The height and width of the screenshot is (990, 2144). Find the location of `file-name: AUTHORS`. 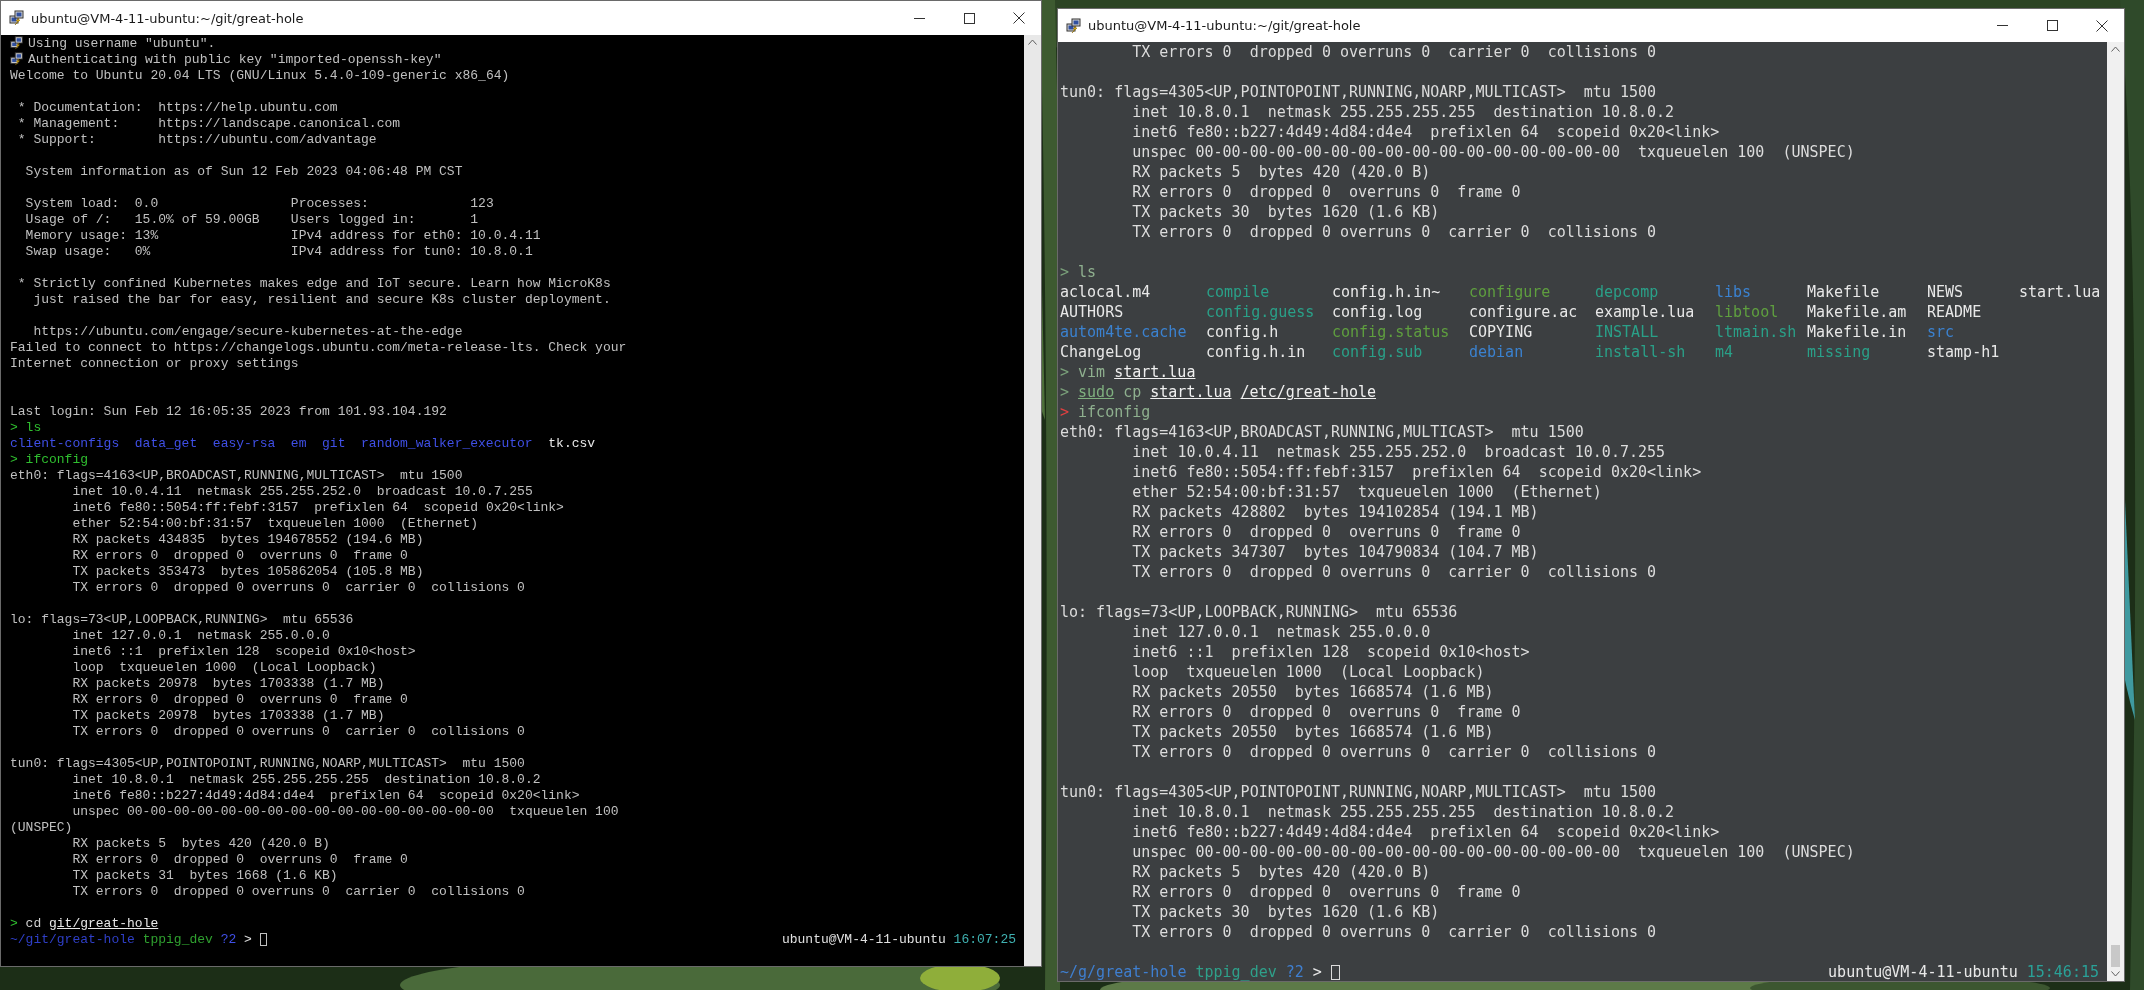

file-name: AUTHORS is located at coordinates (1092, 312).